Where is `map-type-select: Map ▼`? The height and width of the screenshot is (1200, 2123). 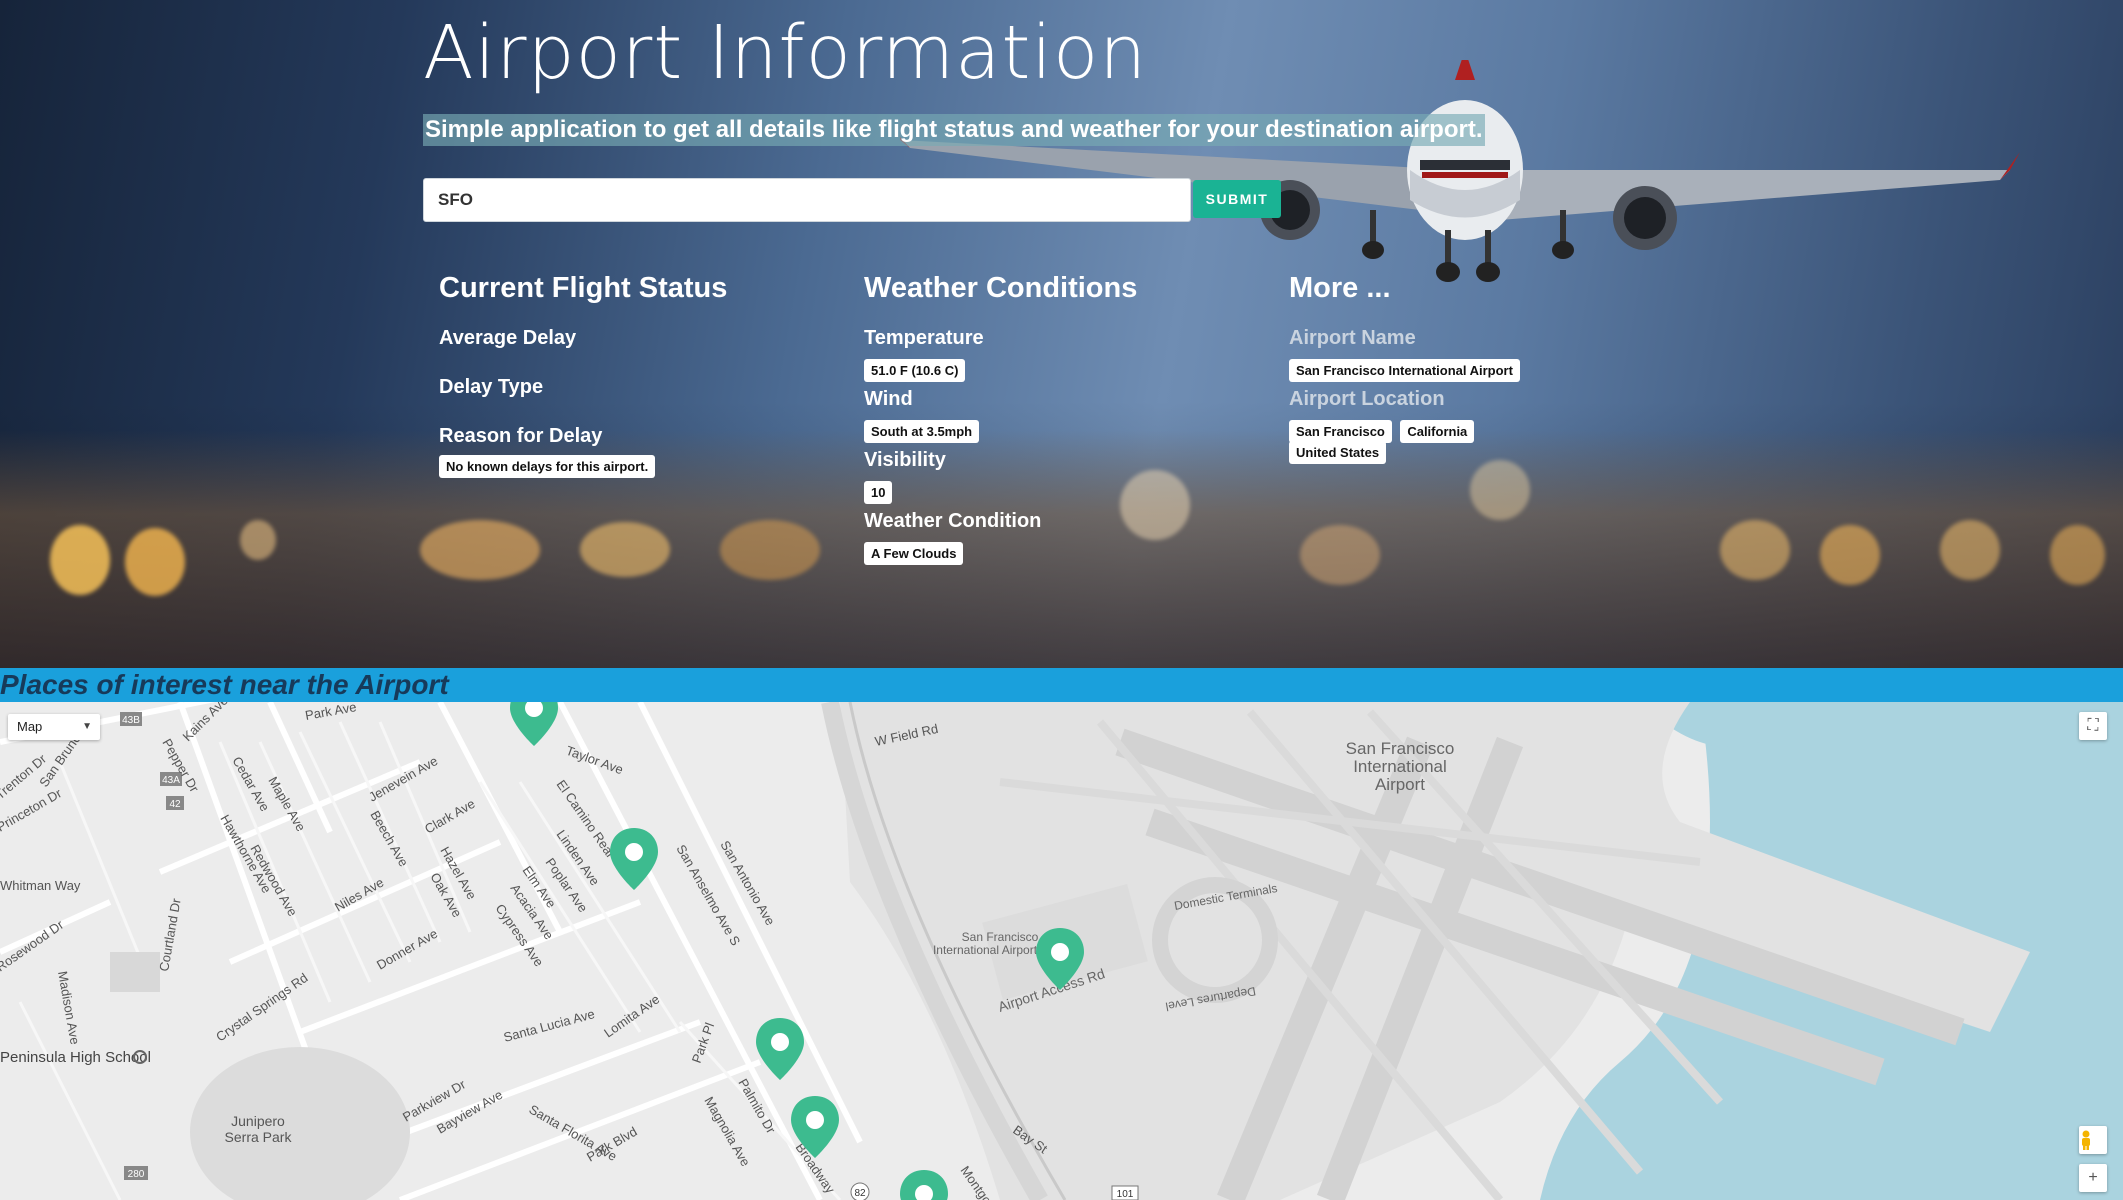
map-type-select: Map ▼ is located at coordinates (54, 727).